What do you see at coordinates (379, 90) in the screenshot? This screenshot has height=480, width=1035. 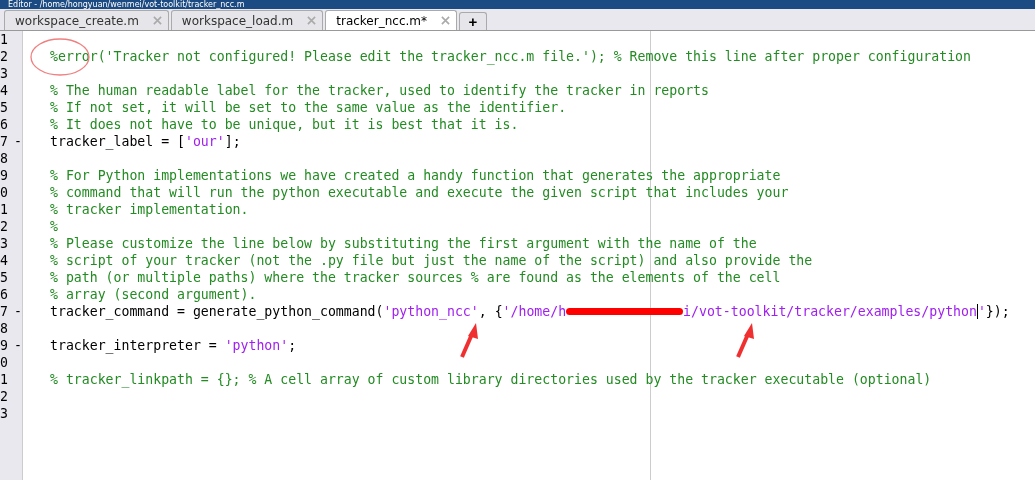 I see `code-line: % The human readable label for the tracker, used to identify the tracker in reports` at bounding box center [379, 90].